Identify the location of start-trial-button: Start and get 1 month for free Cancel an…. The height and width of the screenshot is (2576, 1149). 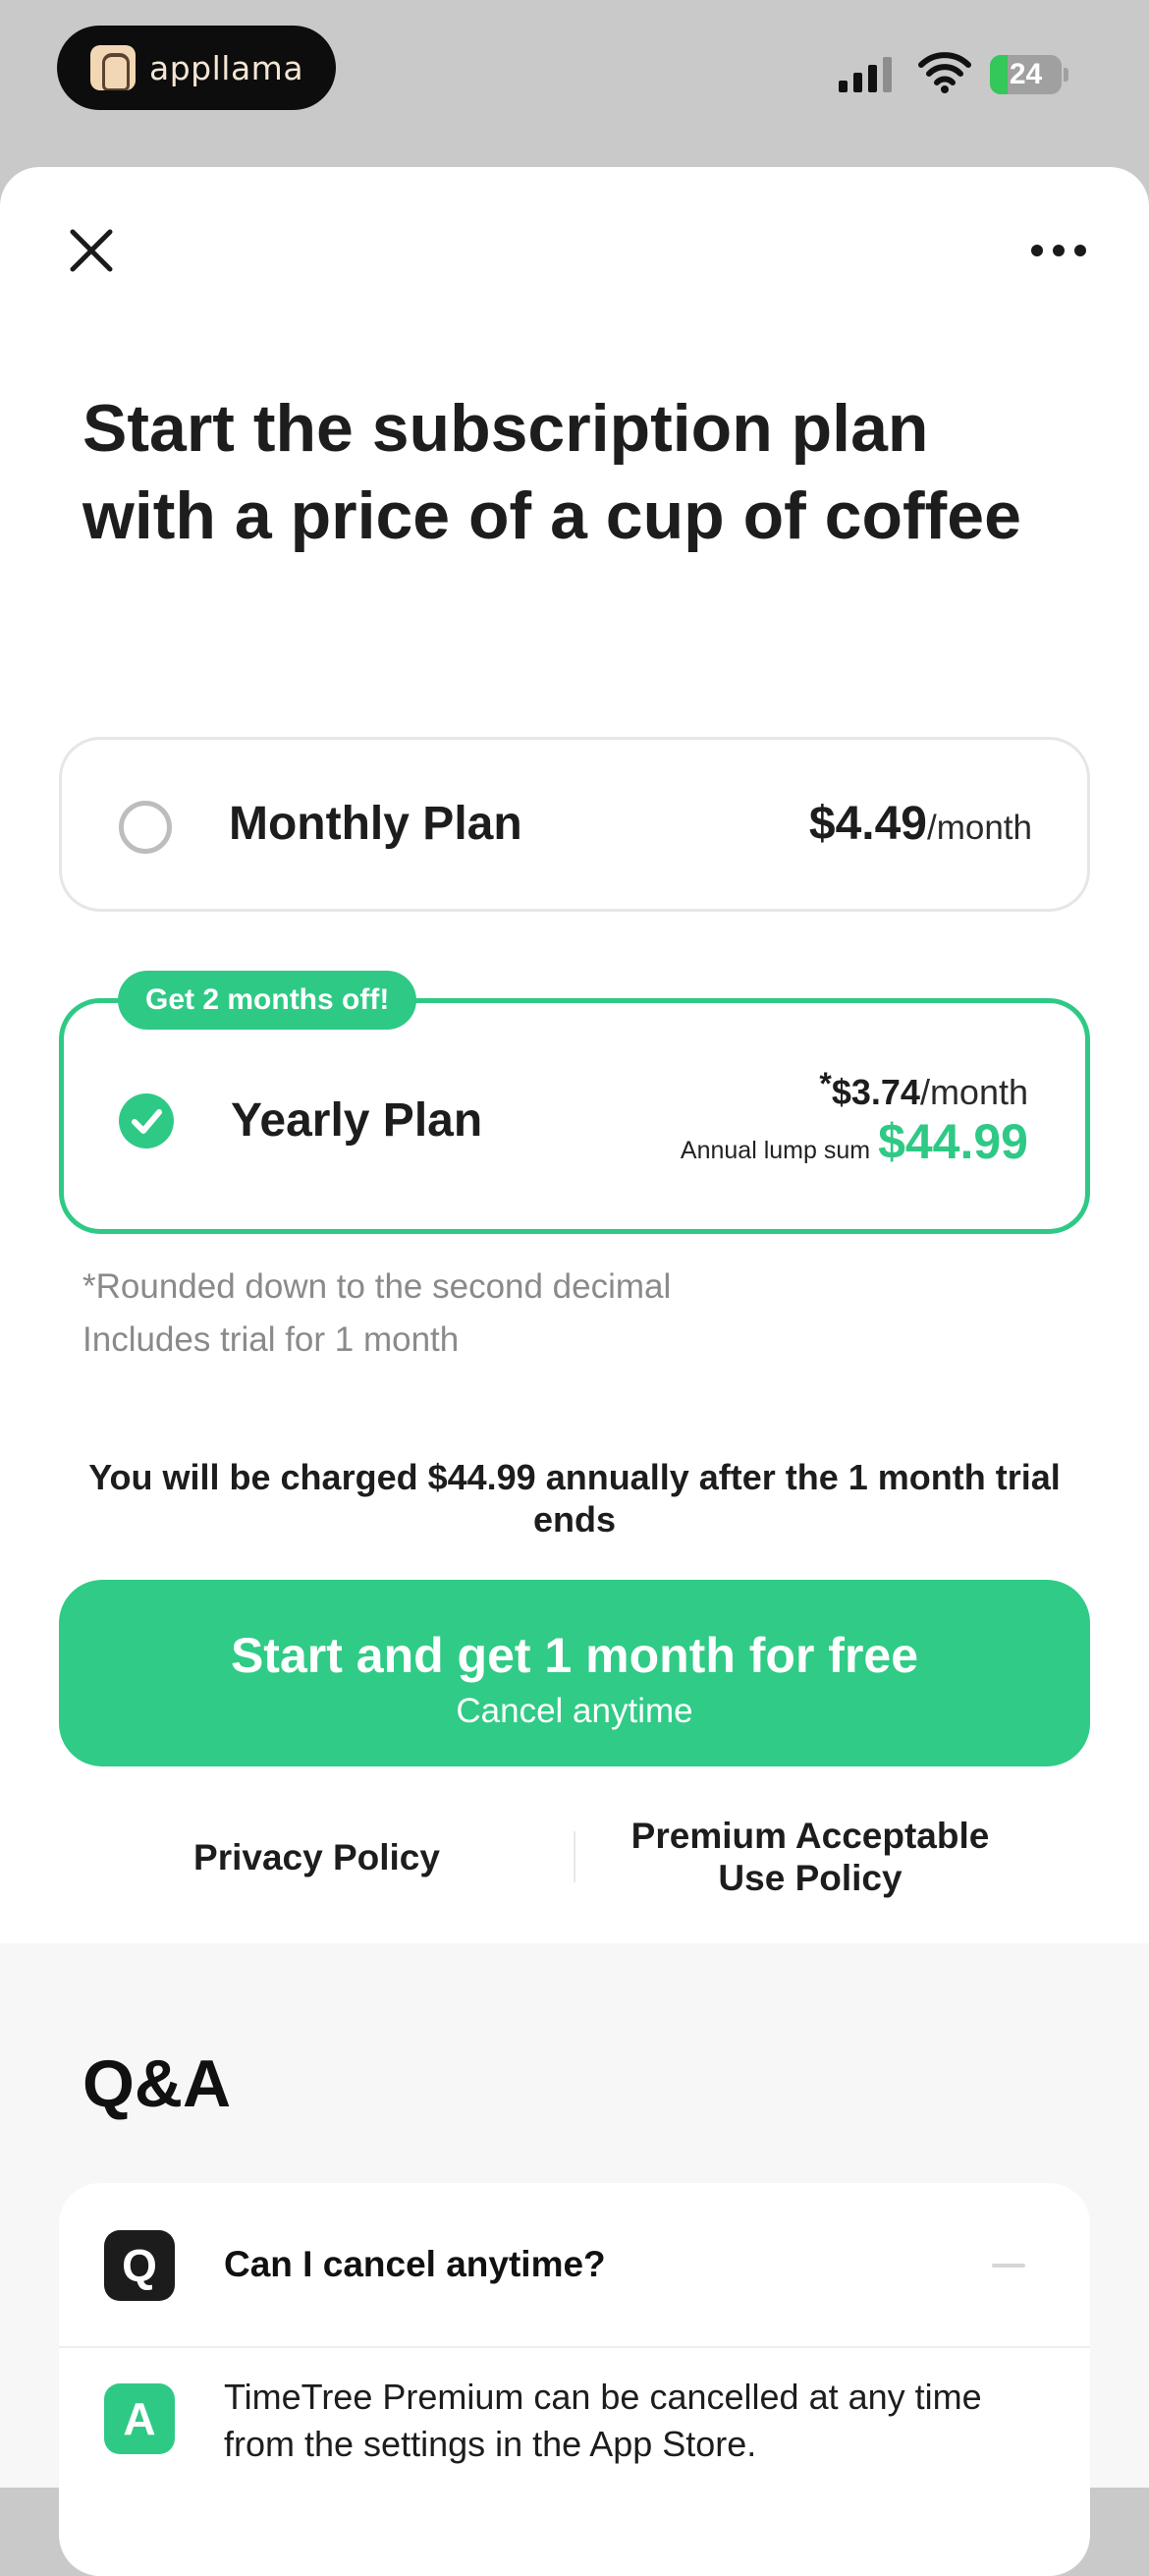
(574, 1673).